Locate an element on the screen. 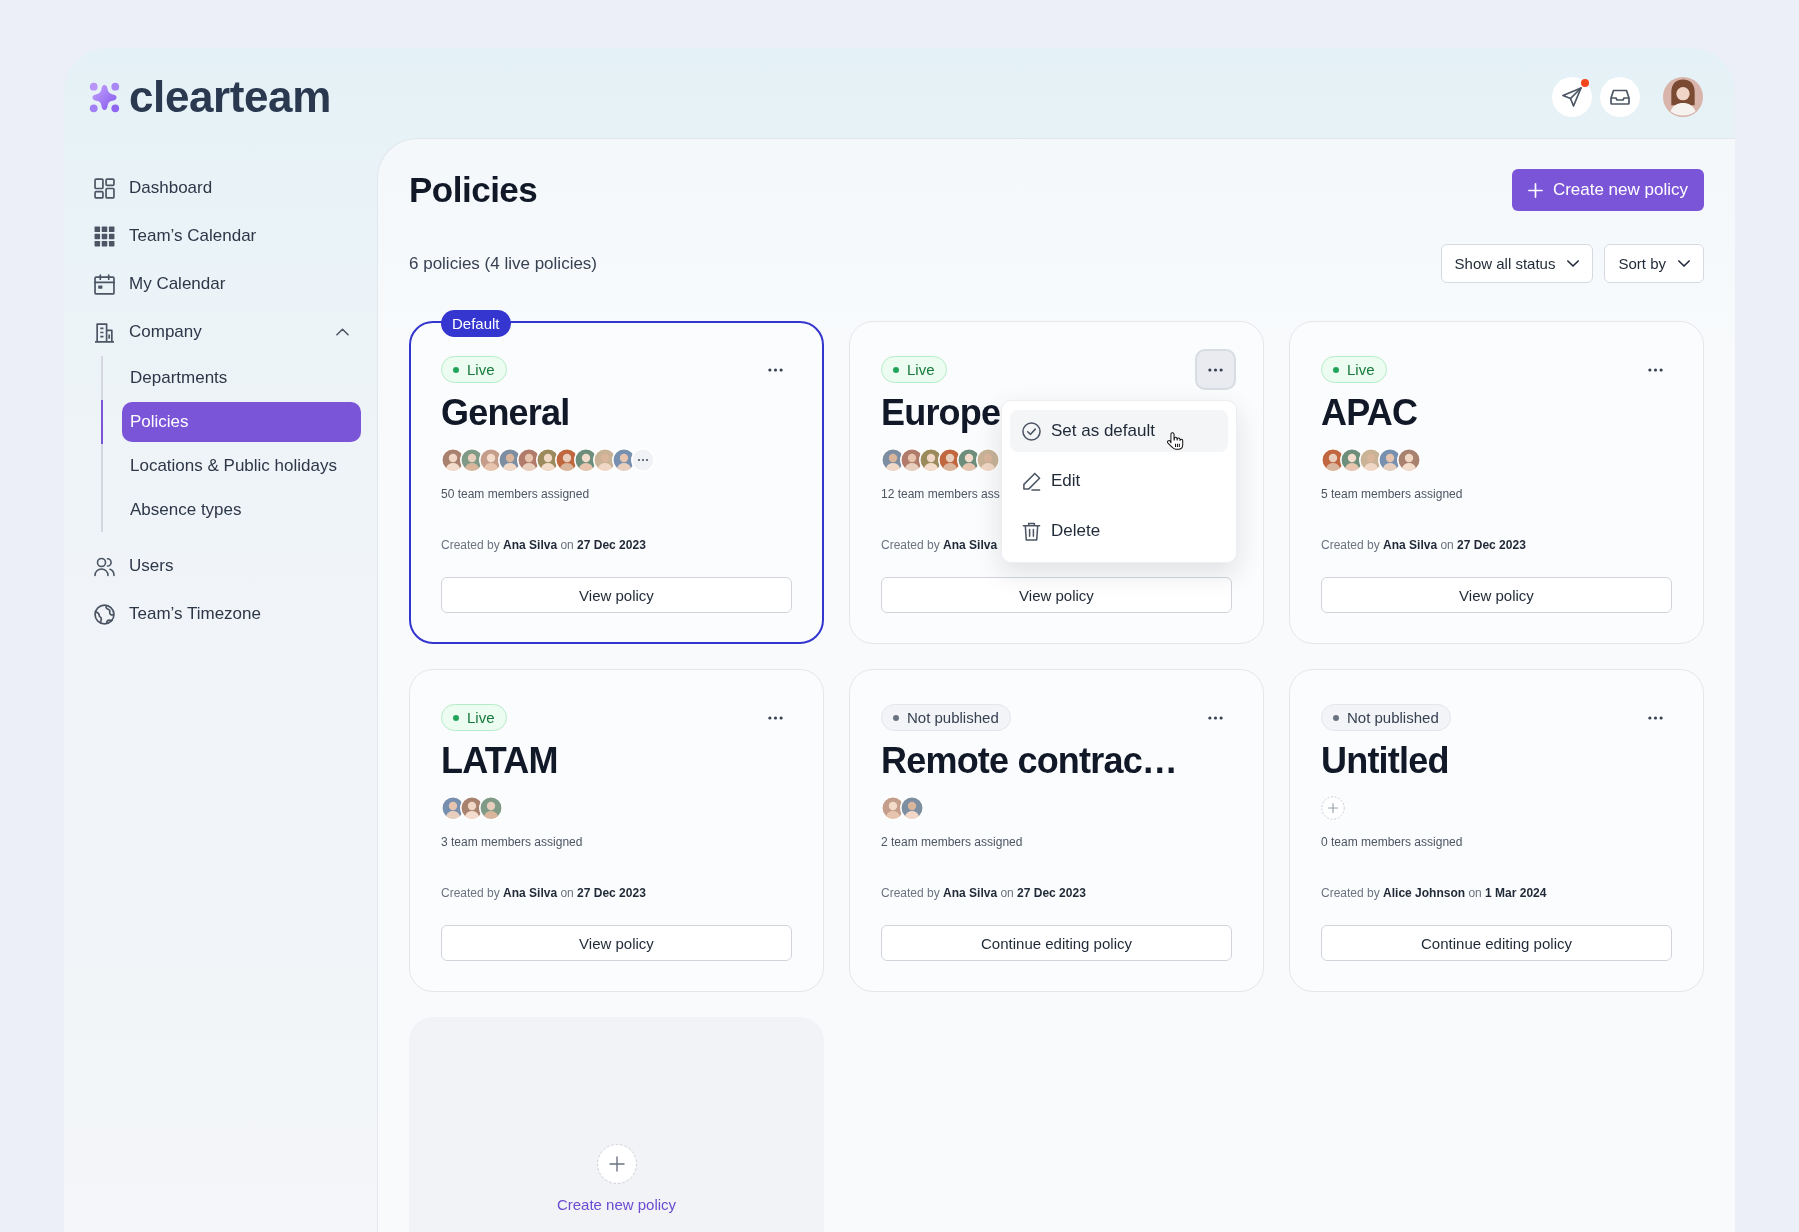 Image resolution: width=1799 pixels, height=1232 pixels. policy-title: General is located at coordinates (505, 413).